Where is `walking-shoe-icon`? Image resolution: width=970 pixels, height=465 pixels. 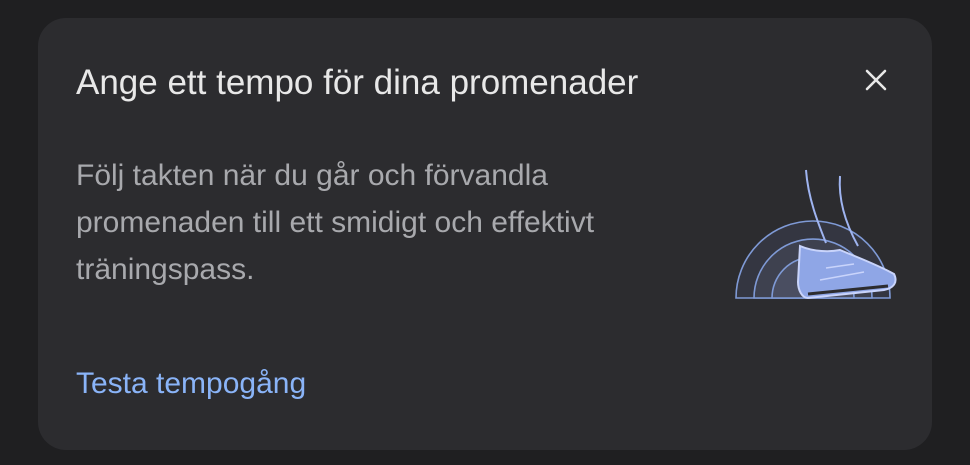 walking-shoe-icon is located at coordinates (816, 234).